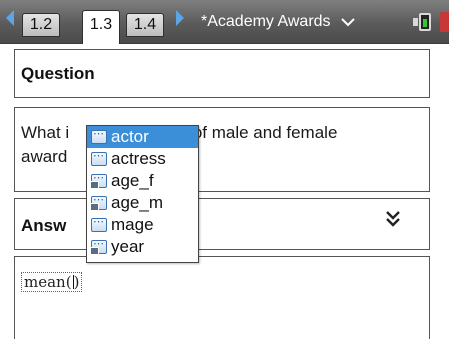 This screenshot has height=339, width=449. I want to click on autocomplete-item-age-f: age_f, so click(142, 181).